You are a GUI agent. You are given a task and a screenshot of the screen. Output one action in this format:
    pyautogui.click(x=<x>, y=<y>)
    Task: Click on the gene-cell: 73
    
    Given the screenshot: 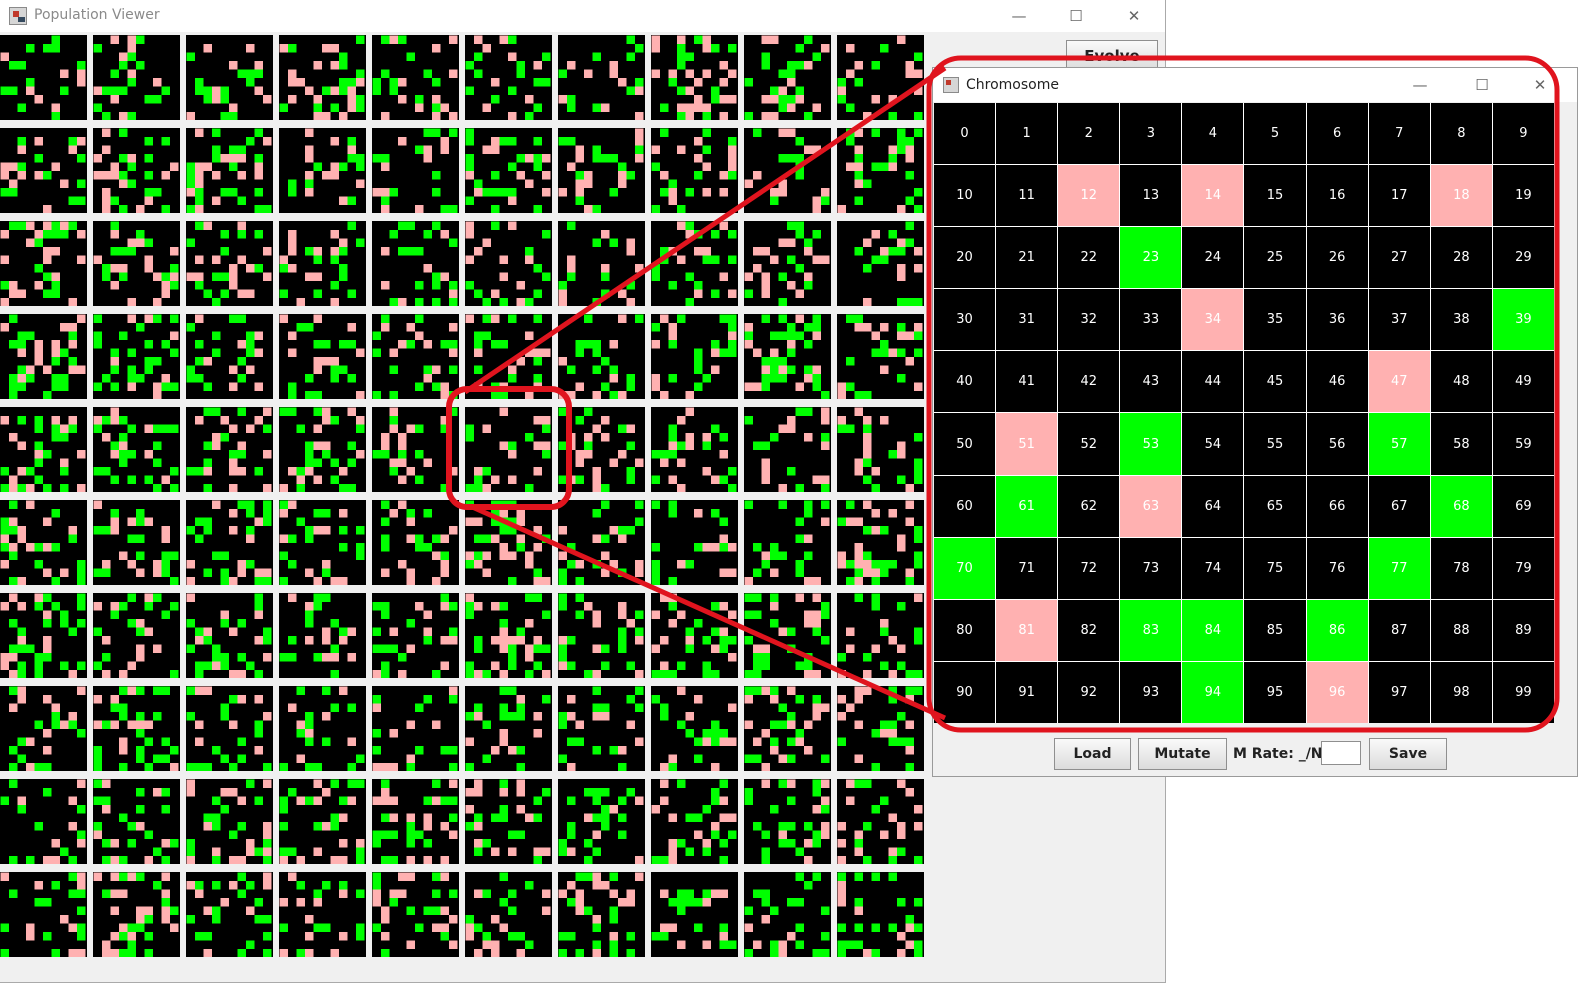 What is the action you would take?
    pyautogui.click(x=1151, y=568)
    